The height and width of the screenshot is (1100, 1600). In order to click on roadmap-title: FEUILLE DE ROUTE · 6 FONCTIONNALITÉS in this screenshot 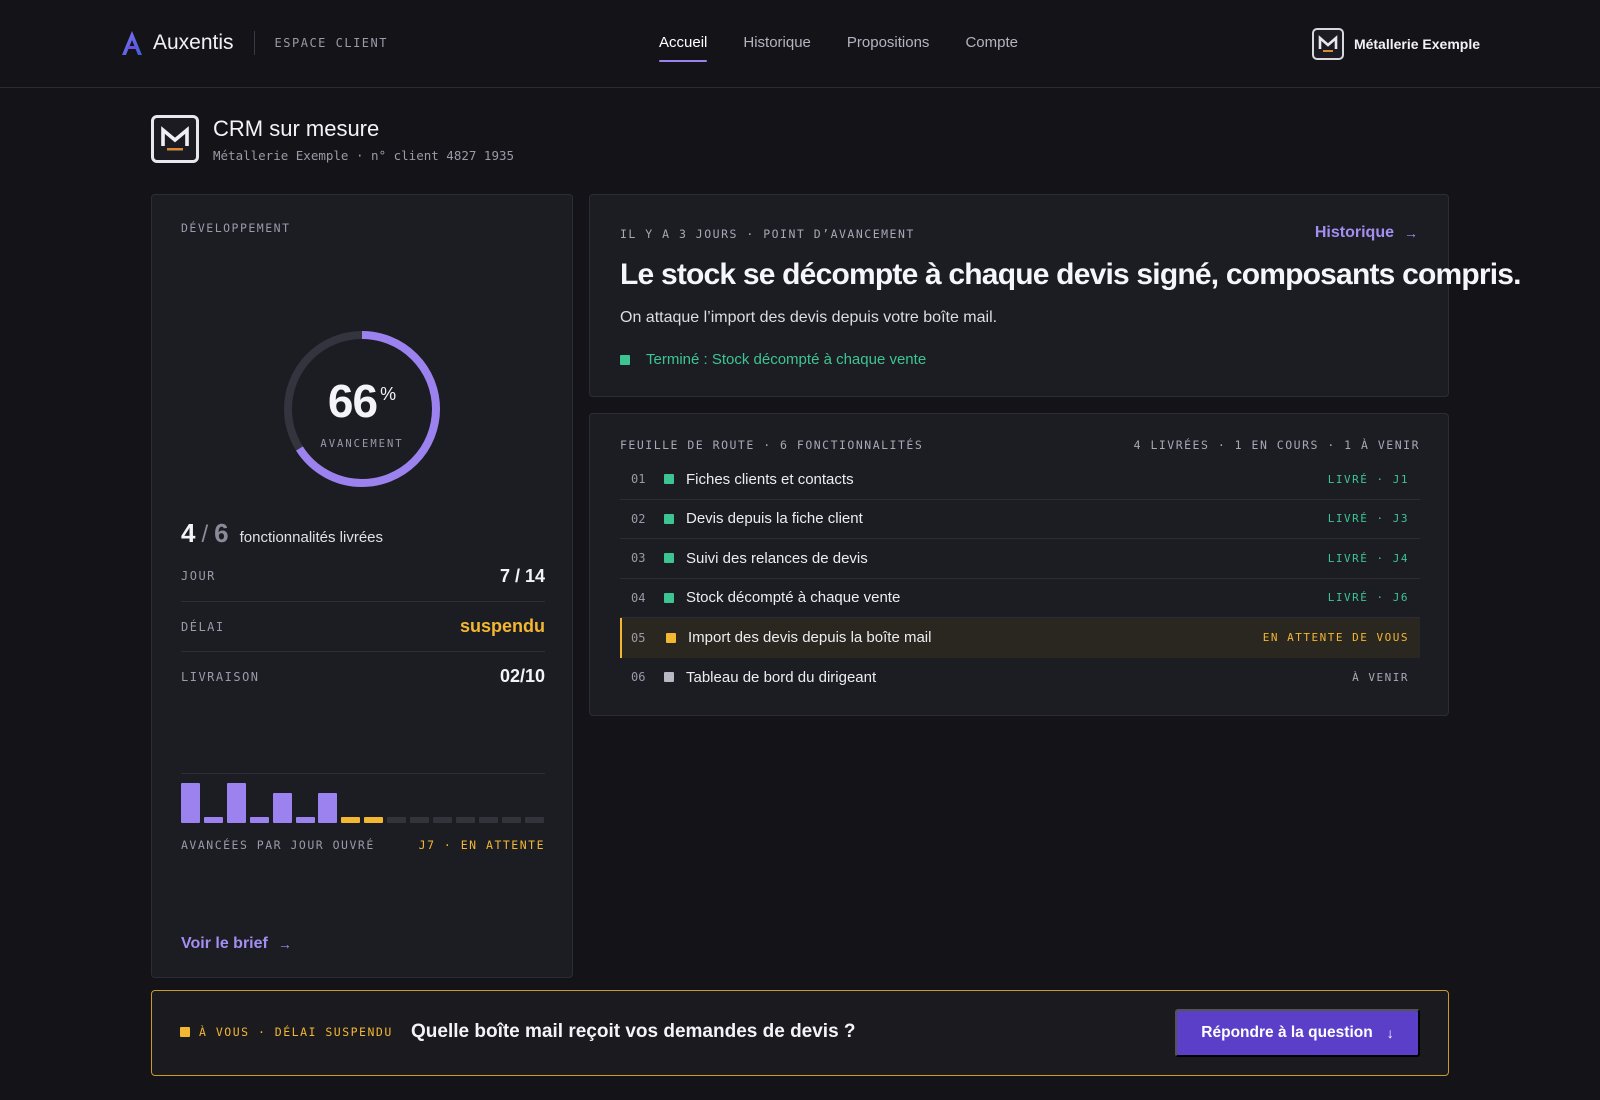, I will do `click(772, 445)`.